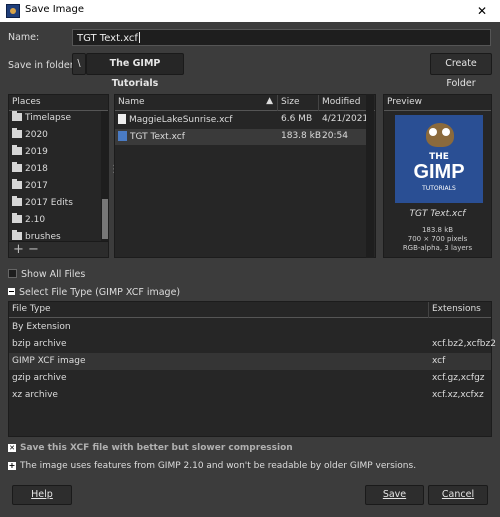 This screenshot has height=517, width=500. What do you see at coordinates (250, 361) in the screenshot?
I see `file-type-row-selected: GIMP XCF image xcf` at bounding box center [250, 361].